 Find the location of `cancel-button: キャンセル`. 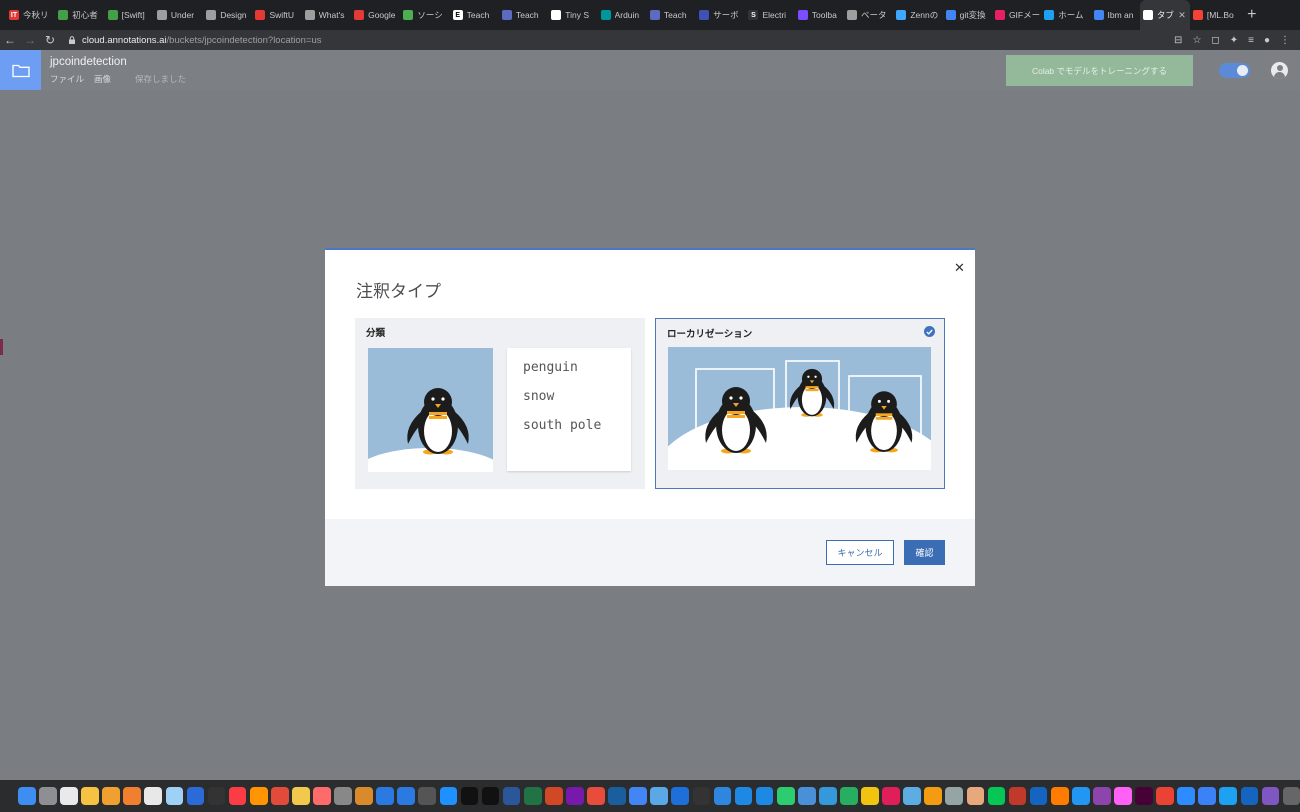

cancel-button: キャンセル is located at coordinates (860, 552).